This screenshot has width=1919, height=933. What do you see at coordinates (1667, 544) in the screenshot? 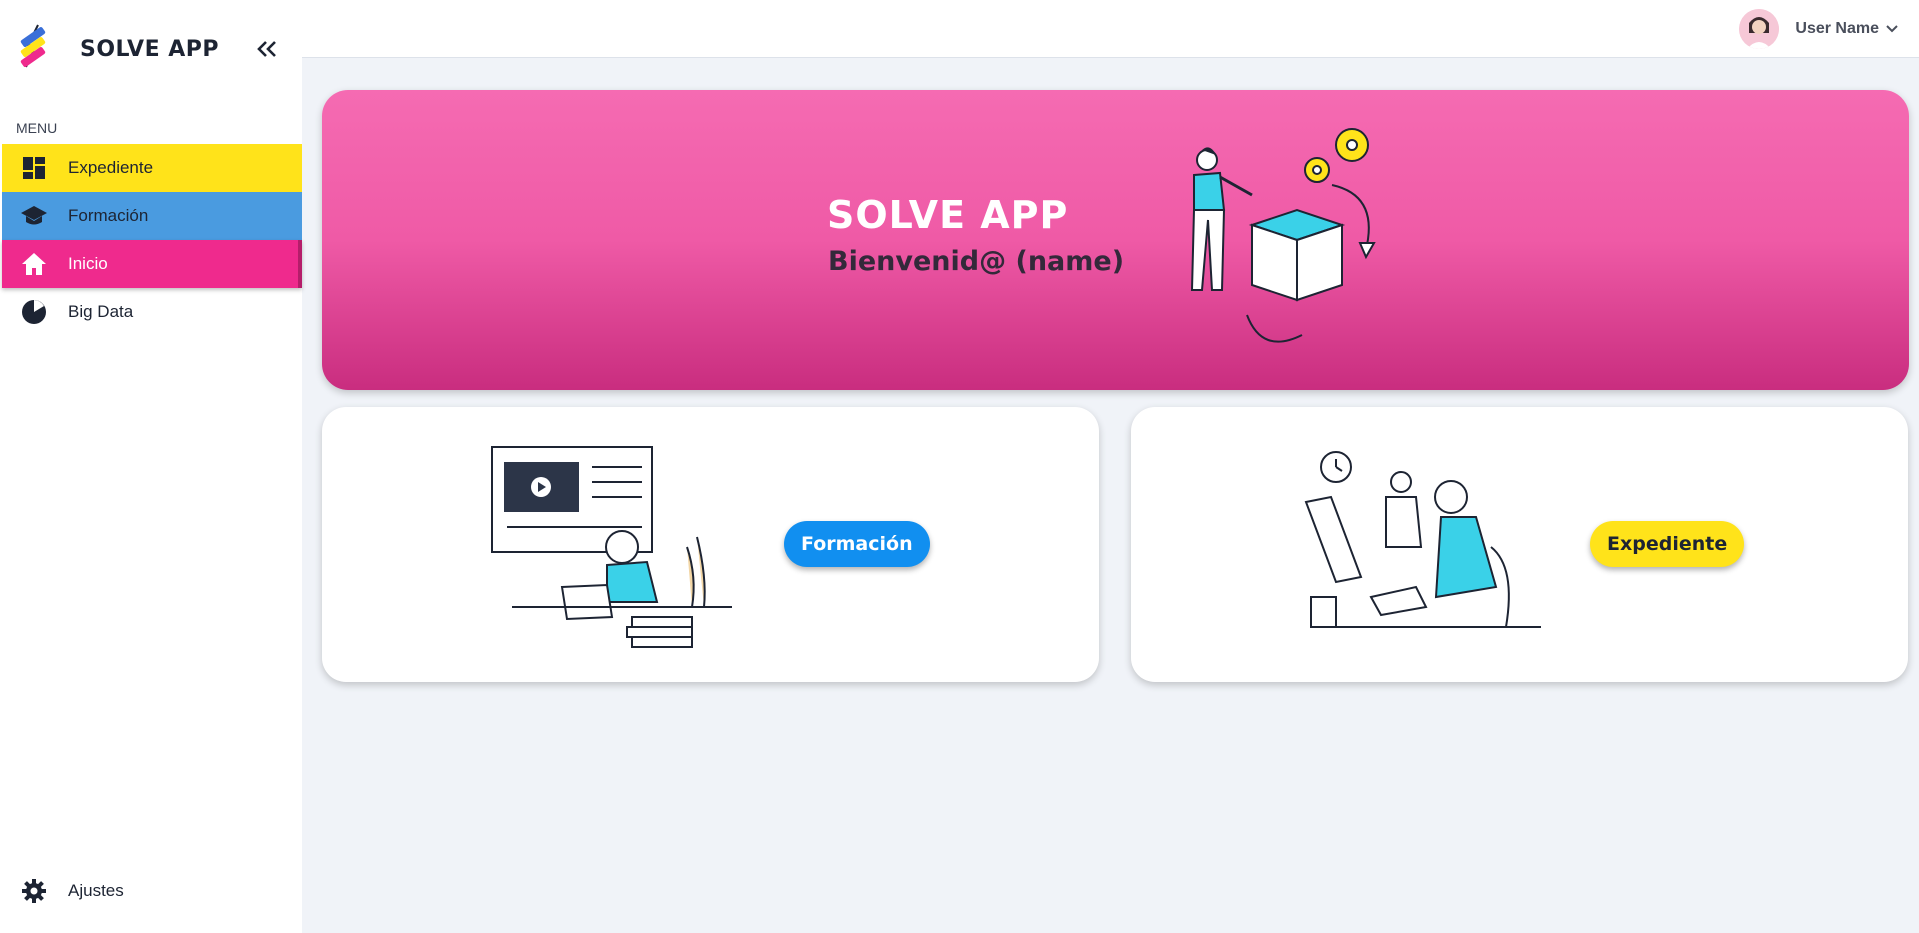
I see `expediente-button: Expediente` at bounding box center [1667, 544].